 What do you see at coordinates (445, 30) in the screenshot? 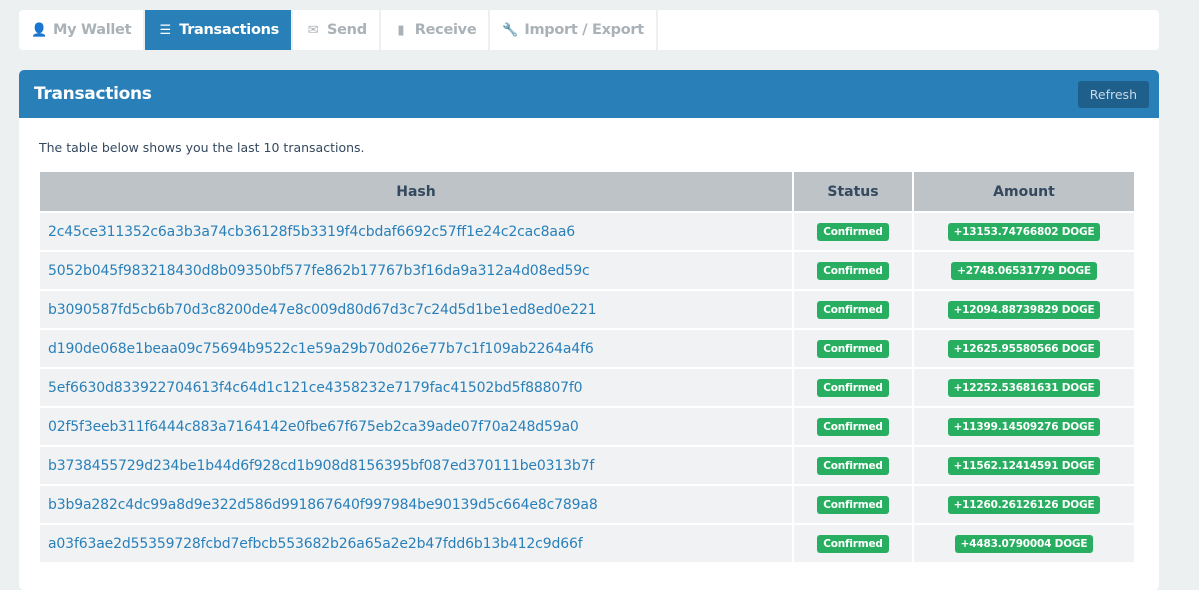
I see `tab-label: Receive` at bounding box center [445, 30].